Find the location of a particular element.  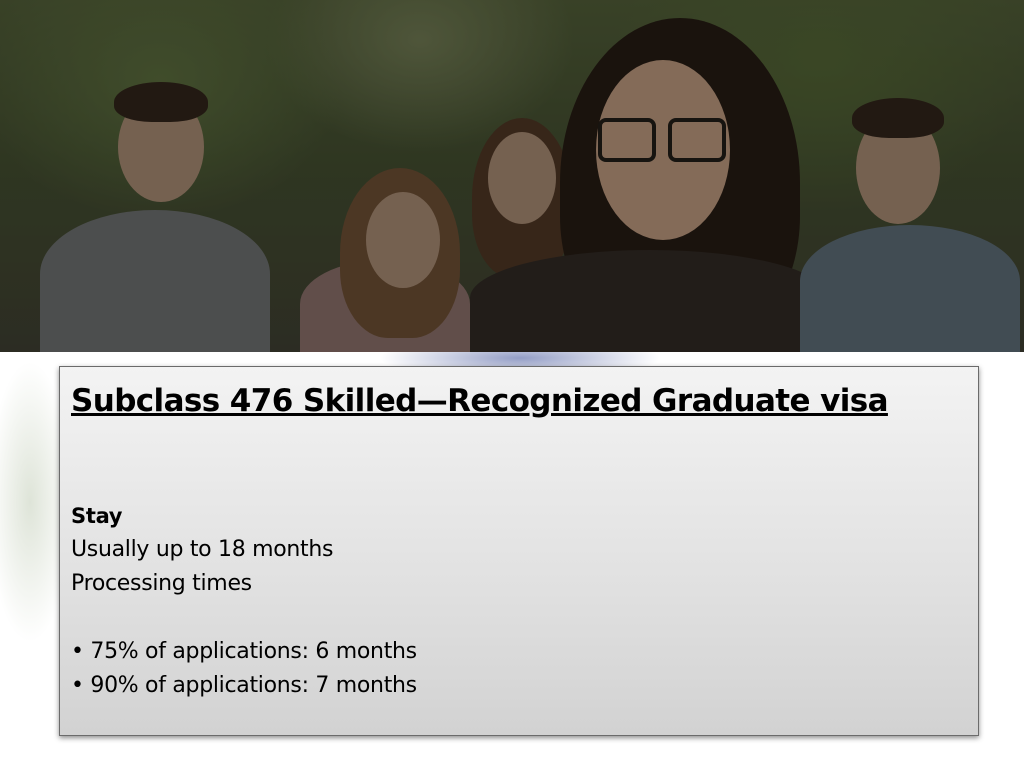

stay-value: Usually up to 18 months is located at coordinates (202, 549).